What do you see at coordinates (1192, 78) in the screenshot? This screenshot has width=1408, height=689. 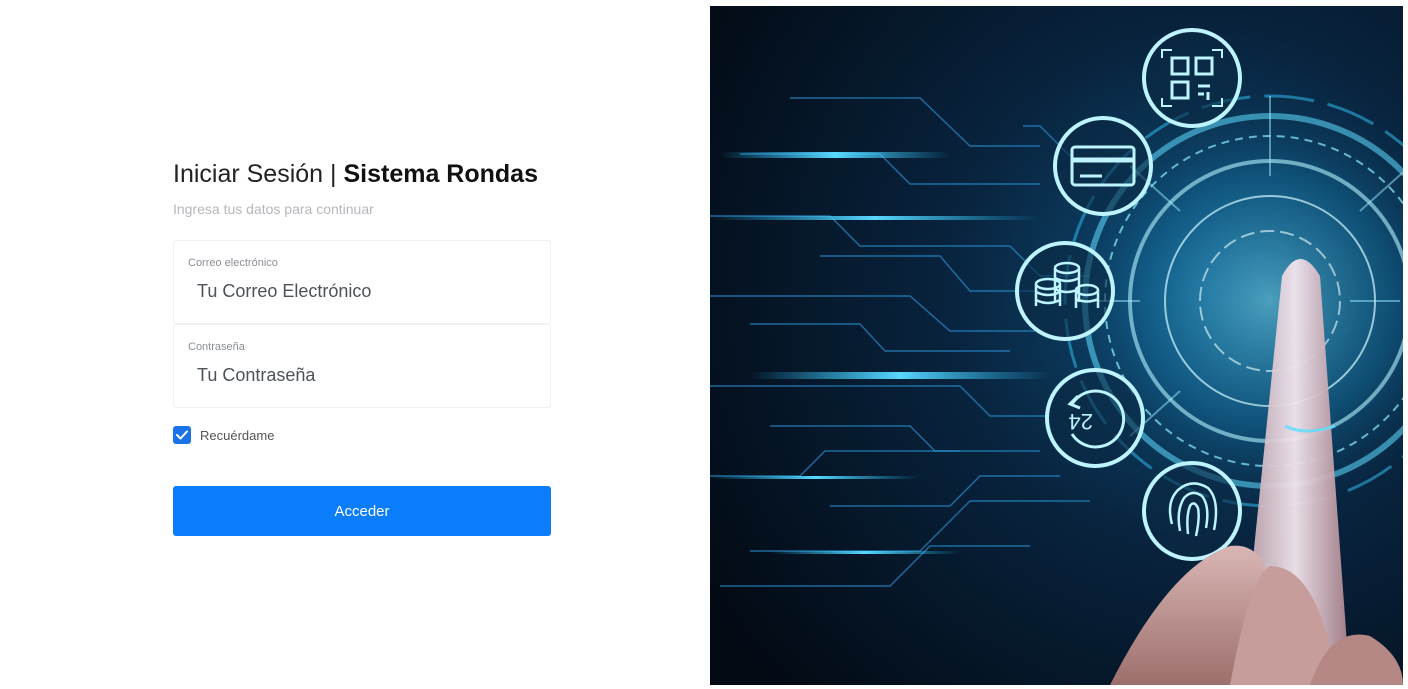 I see `qr-code-icon` at bounding box center [1192, 78].